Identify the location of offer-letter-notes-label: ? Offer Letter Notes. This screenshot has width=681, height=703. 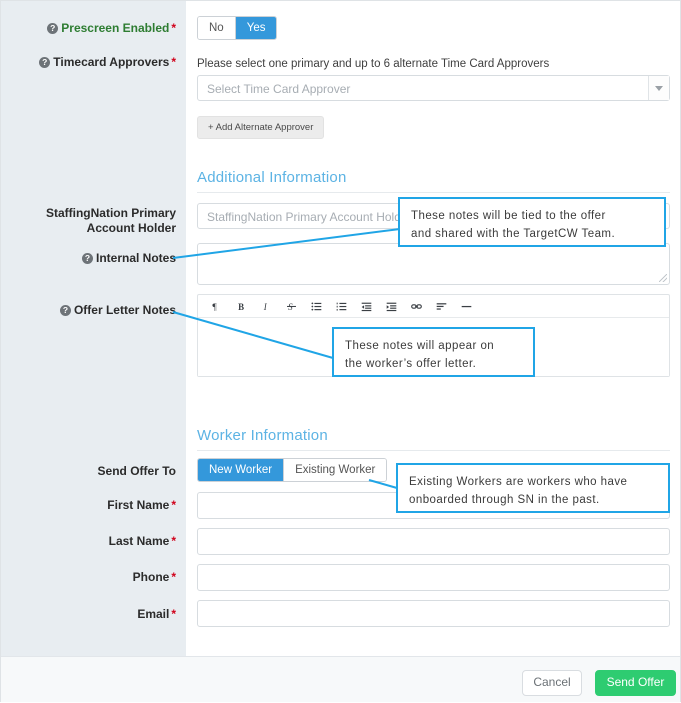
(93, 310).